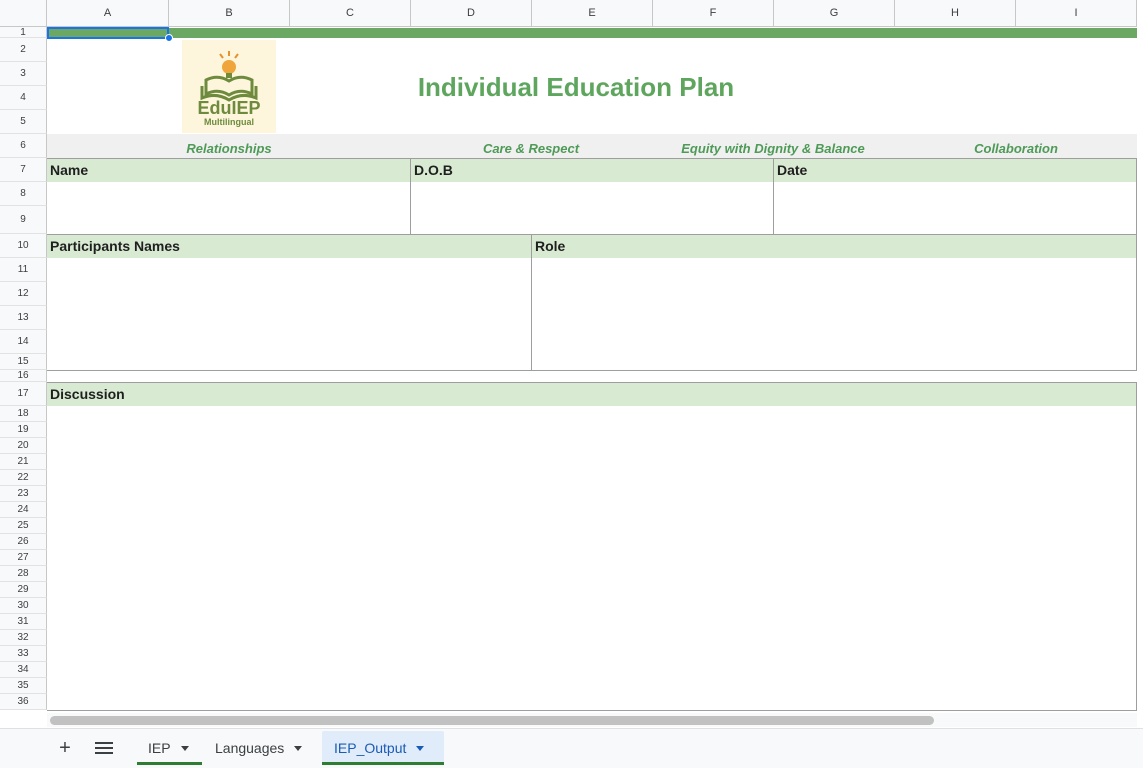 The width and height of the screenshot is (1143, 768). What do you see at coordinates (955, 13) in the screenshot?
I see `column-header: H` at bounding box center [955, 13].